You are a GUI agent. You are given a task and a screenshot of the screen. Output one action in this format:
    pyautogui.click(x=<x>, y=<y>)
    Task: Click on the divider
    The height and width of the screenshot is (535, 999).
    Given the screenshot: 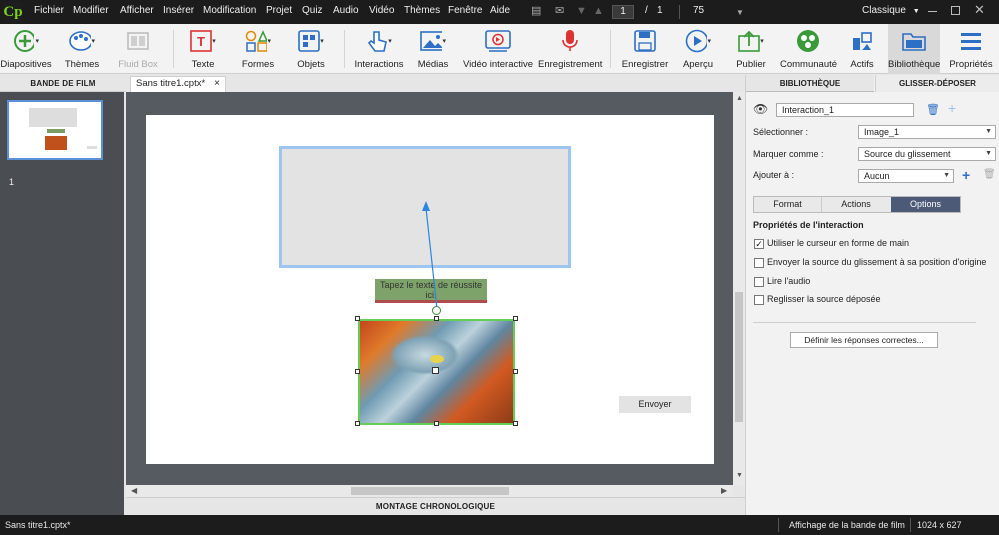 What is the action you would take?
    pyautogui.click(x=864, y=322)
    